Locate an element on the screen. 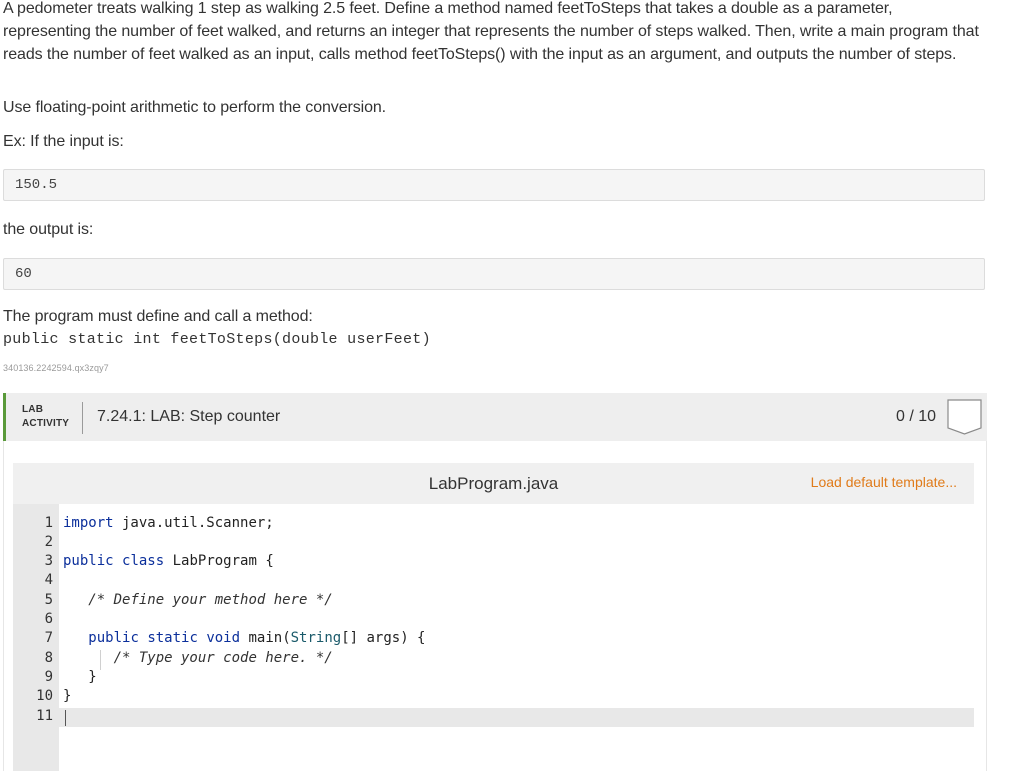 This screenshot has width=1024, height=771. lab-activity-tag: LAB ACTIVITY is located at coordinates (45, 417).